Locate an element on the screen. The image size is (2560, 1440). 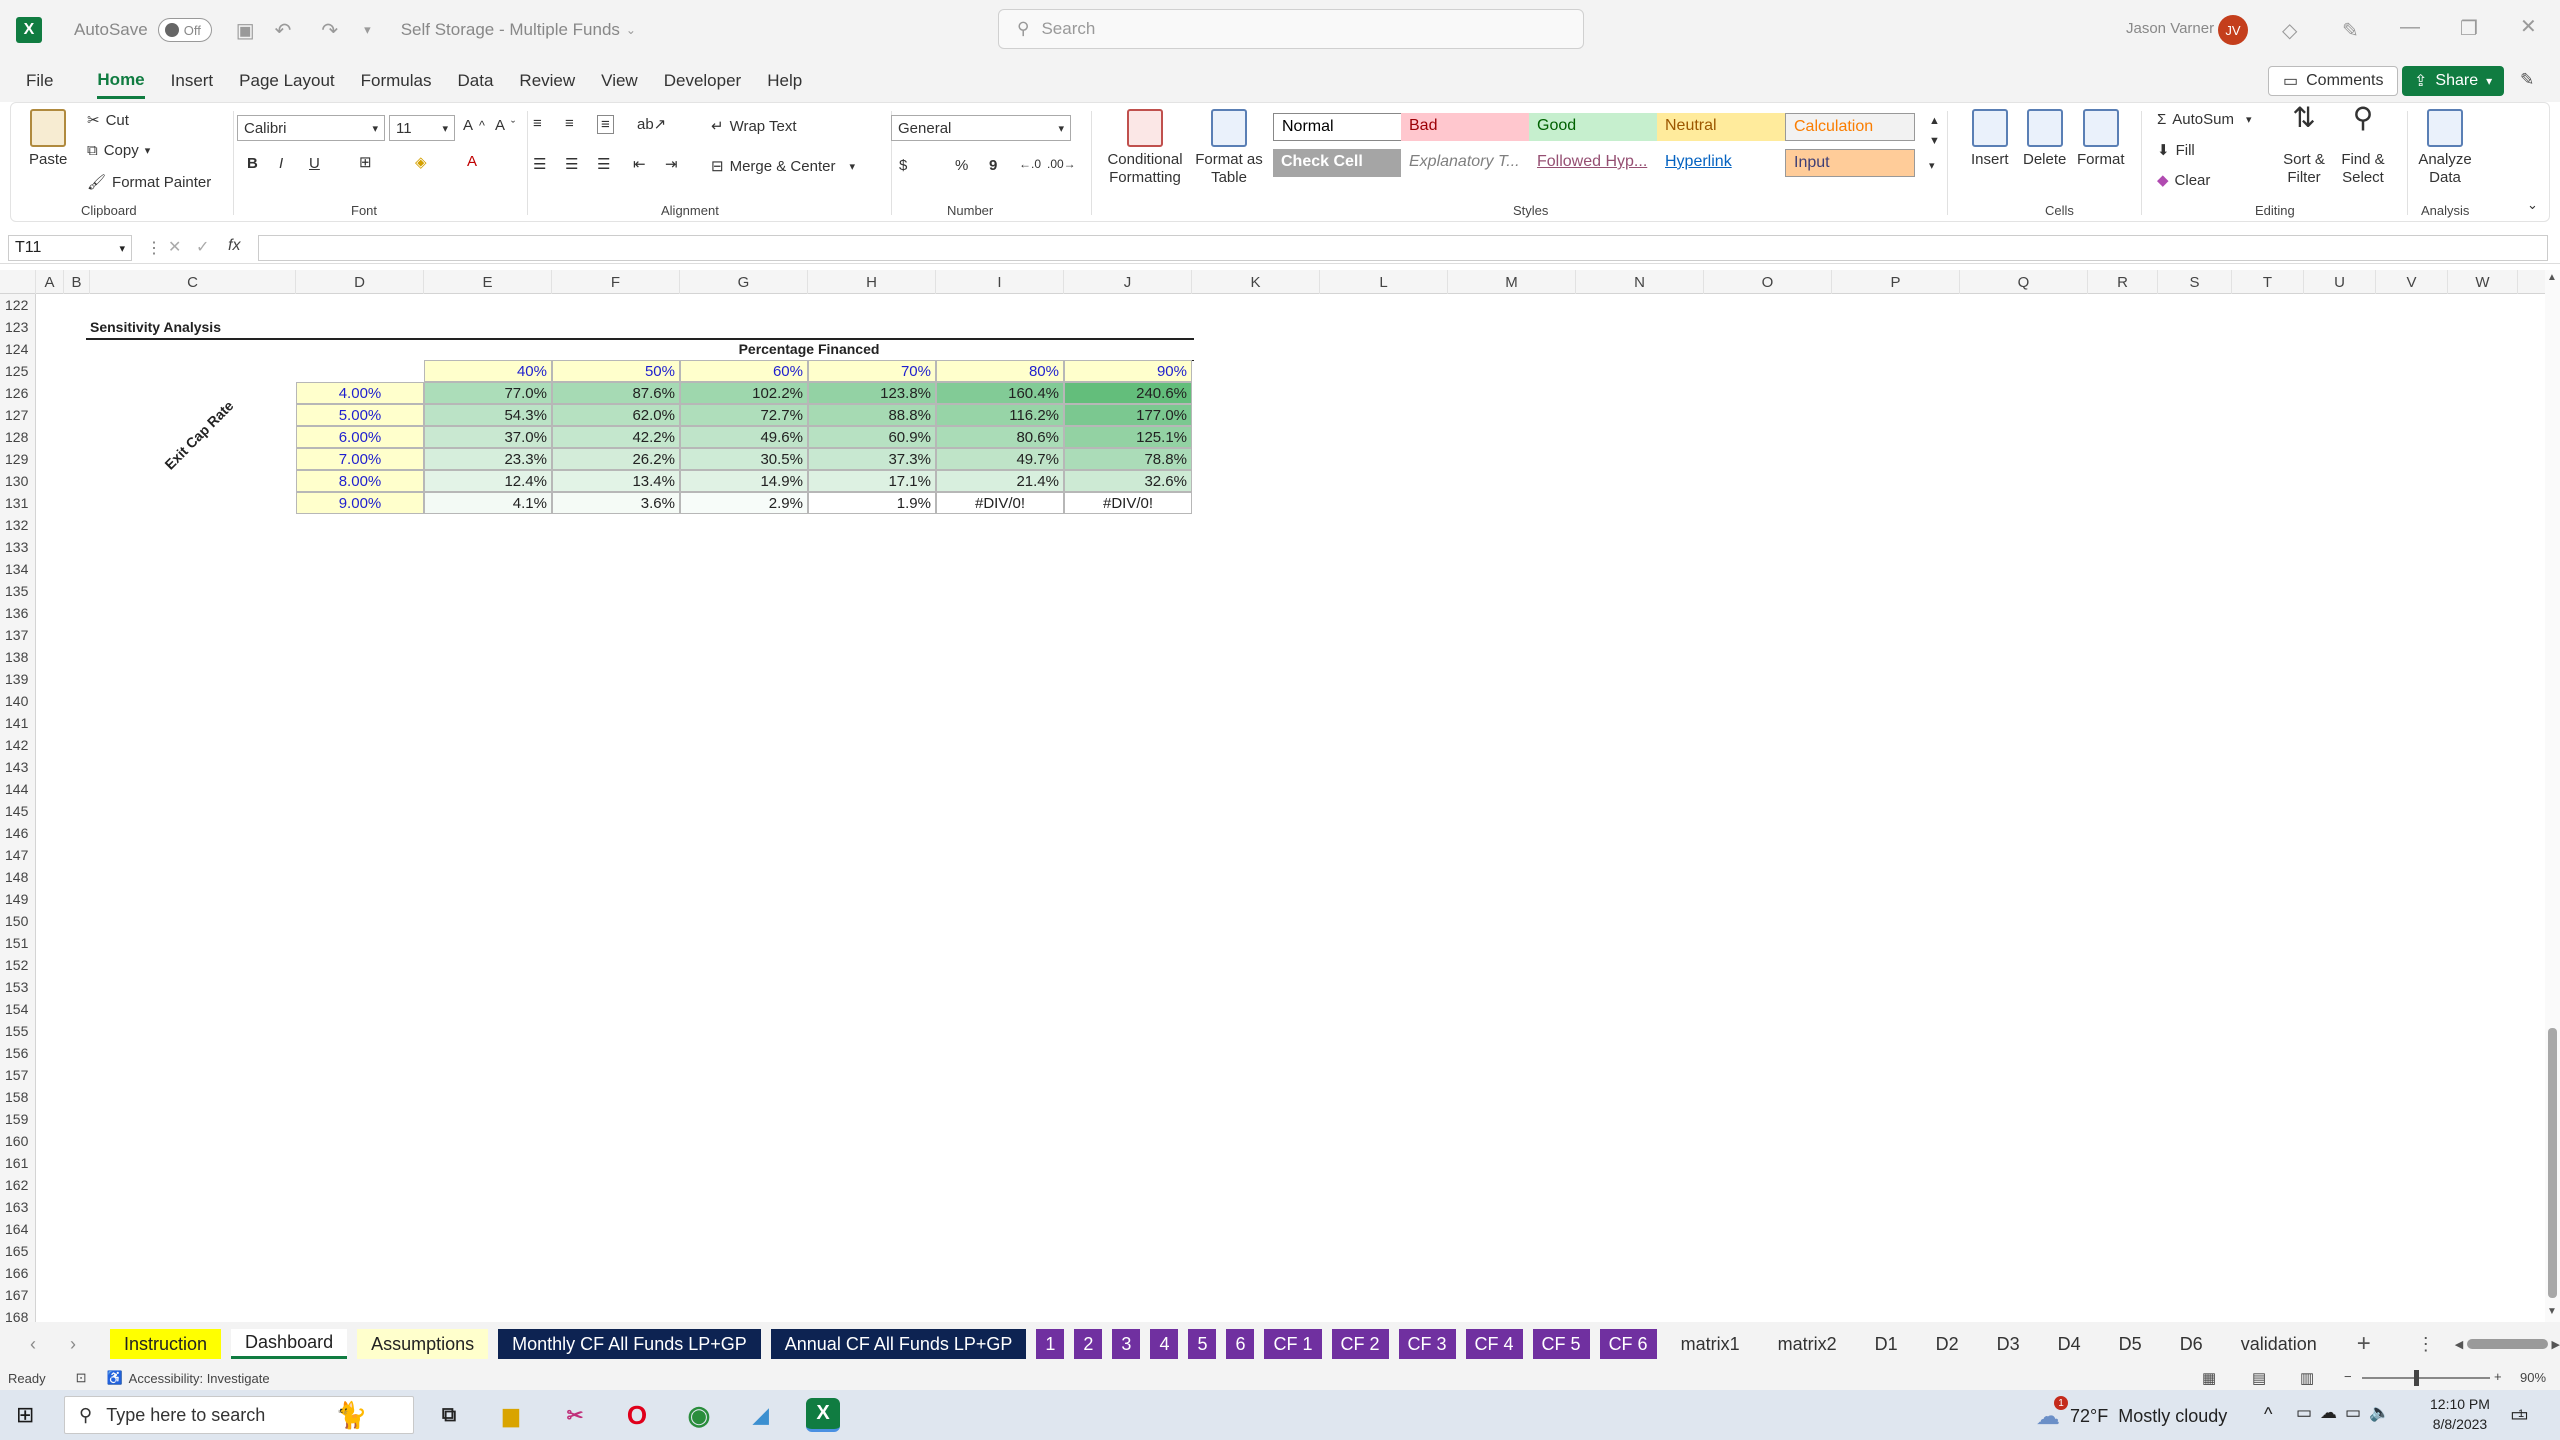
function-icon: fx is located at coordinates (234, 246).